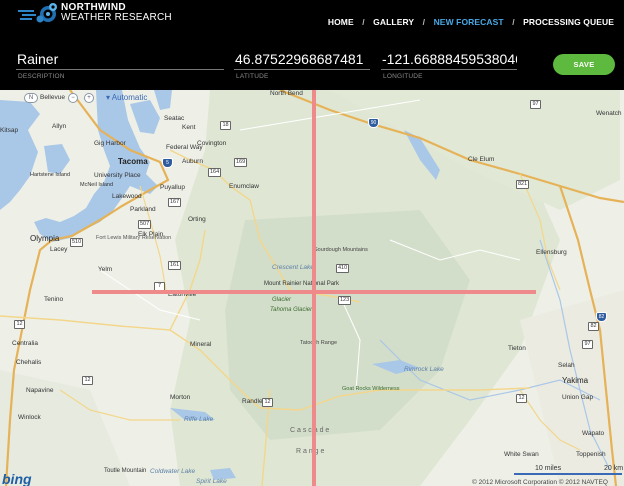 The width and height of the screenshot is (624, 486). Describe the element at coordinates (310, 430) in the screenshot. I see `place-label: C a s c a d e` at that location.